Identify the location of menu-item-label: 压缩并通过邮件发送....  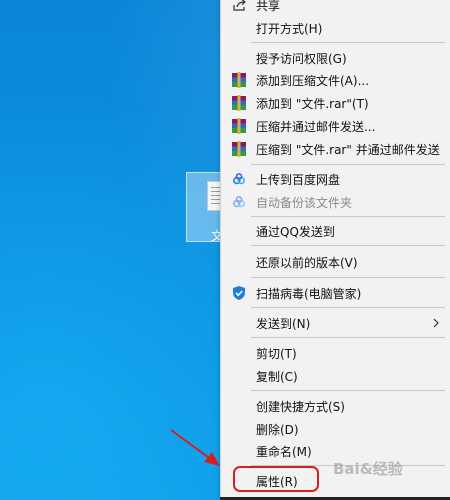
(316, 126).